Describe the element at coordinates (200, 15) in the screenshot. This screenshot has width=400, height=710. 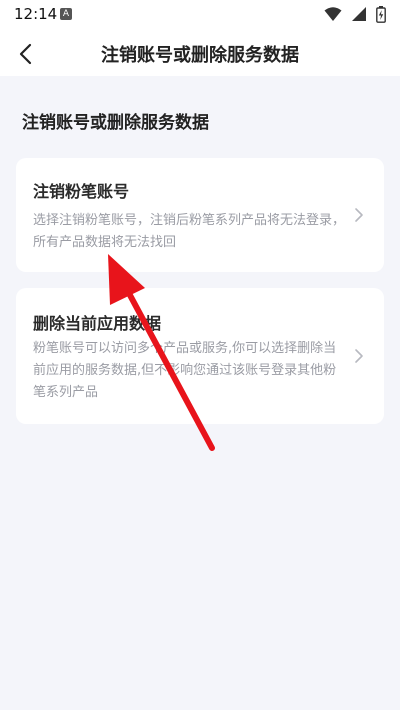
I see `status-bar: 12:14 A` at that location.